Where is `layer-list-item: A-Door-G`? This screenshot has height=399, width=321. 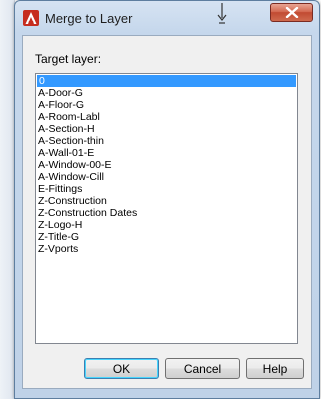 layer-list-item: A-Door-G is located at coordinates (166, 93).